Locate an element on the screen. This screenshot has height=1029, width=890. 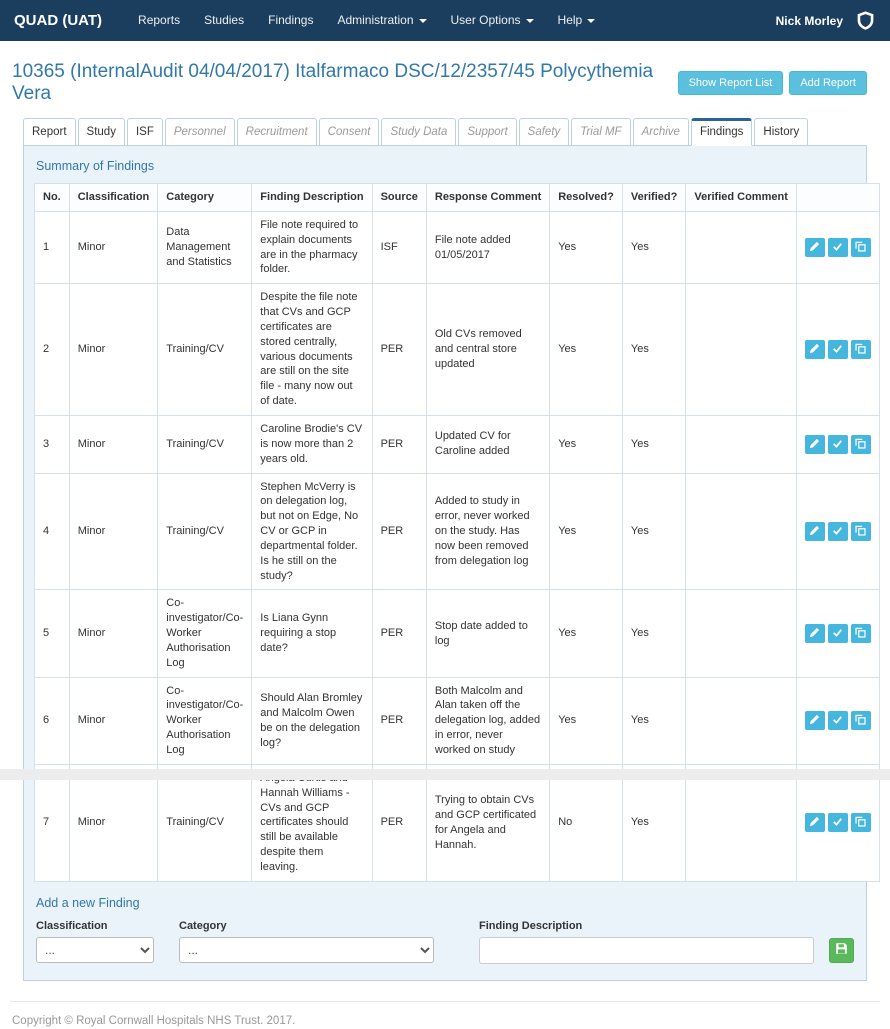
classification-label: Classification is located at coordinates (72, 925).